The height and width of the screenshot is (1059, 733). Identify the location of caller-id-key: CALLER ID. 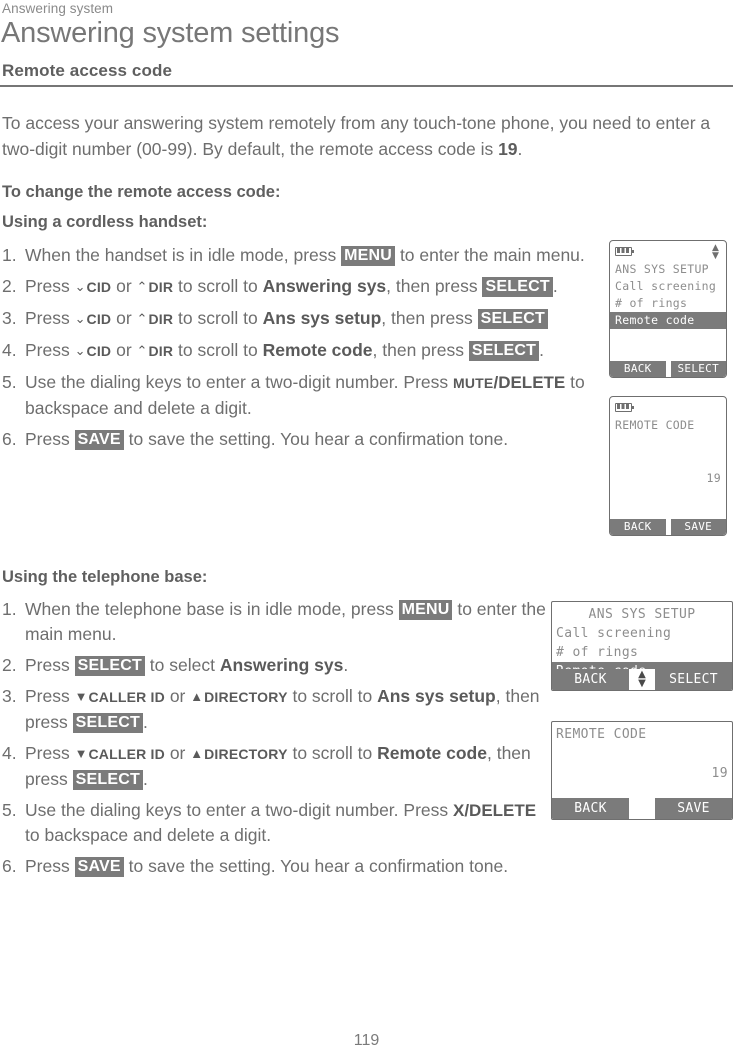
(126, 697).